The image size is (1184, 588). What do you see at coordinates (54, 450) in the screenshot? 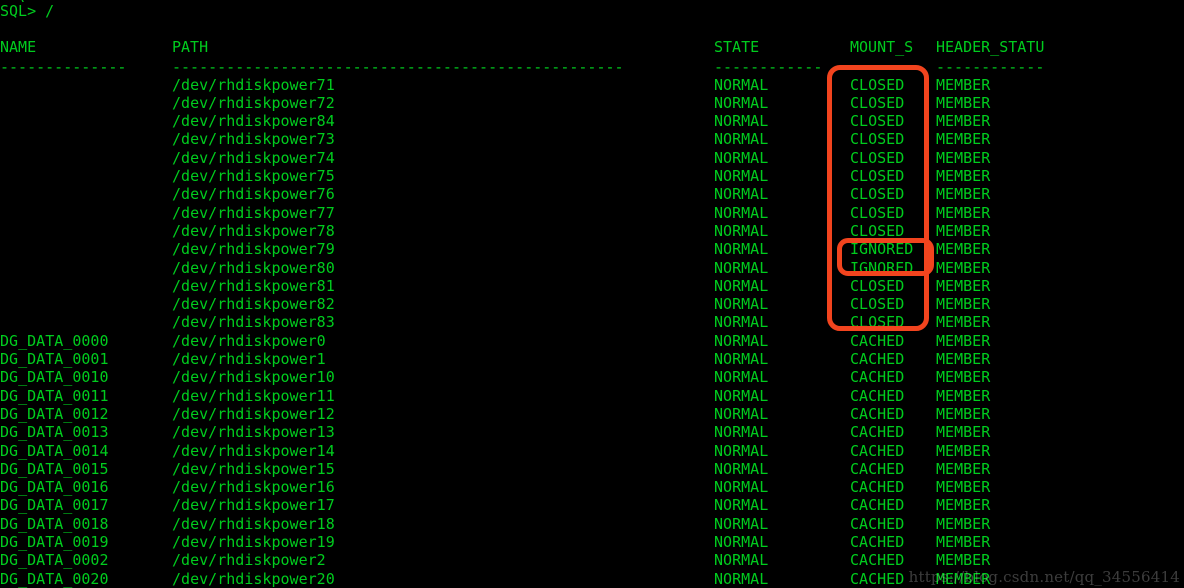
I see `cell-name: DG_DATA_0014` at bounding box center [54, 450].